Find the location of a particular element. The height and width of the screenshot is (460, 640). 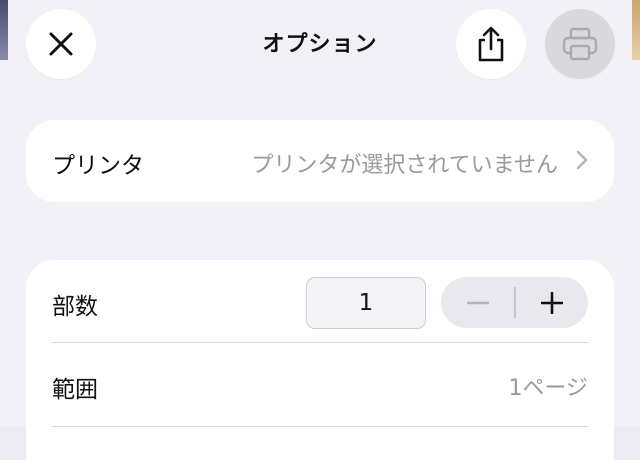

copies-label: 部数 is located at coordinates (75, 307).